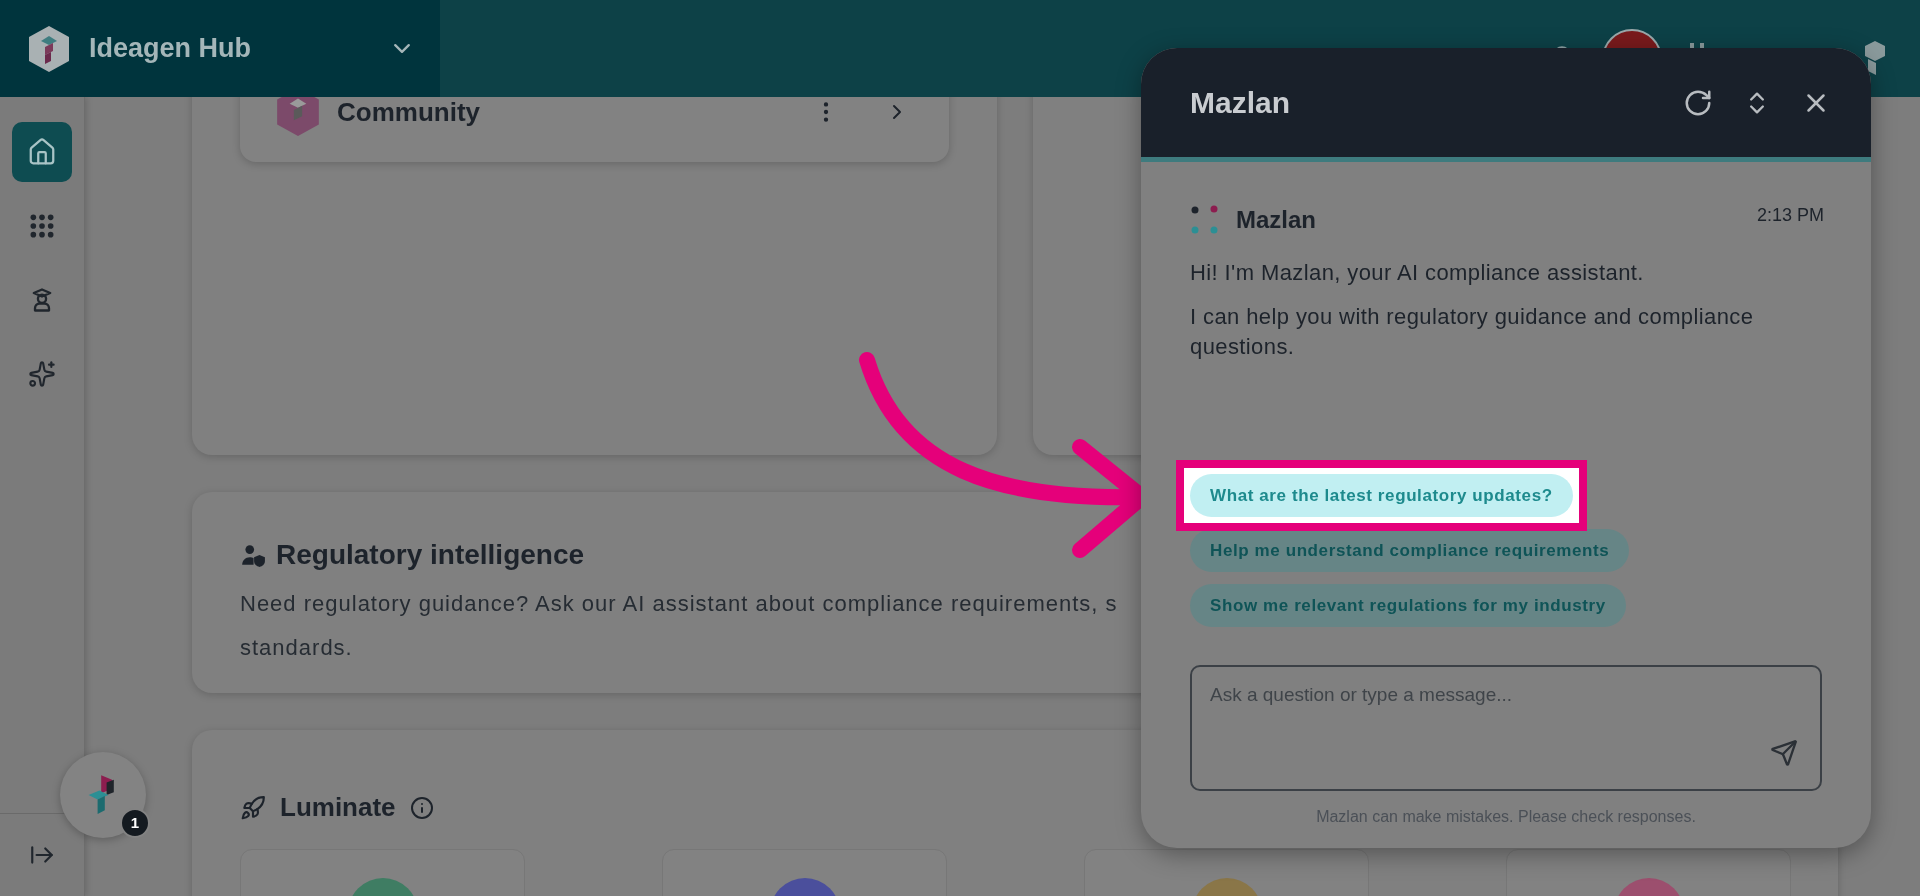  What do you see at coordinates (253, 807) in the screenshot?
I see `rocket-icon` at bounding box center [253, 807].